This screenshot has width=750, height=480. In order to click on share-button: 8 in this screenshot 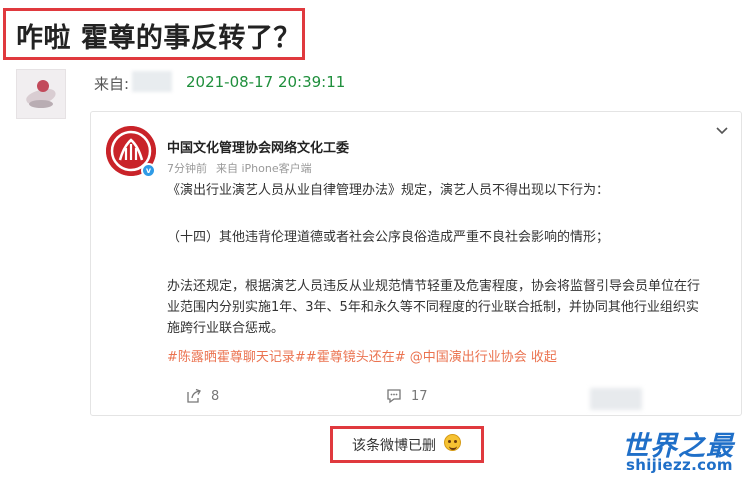, I will do `click(202, 396)`.